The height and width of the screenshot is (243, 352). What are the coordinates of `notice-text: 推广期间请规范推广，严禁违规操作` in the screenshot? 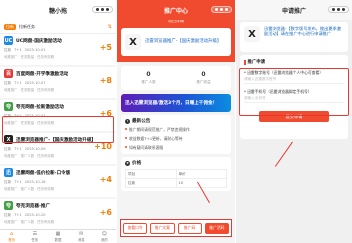 It's located at (159, 129).